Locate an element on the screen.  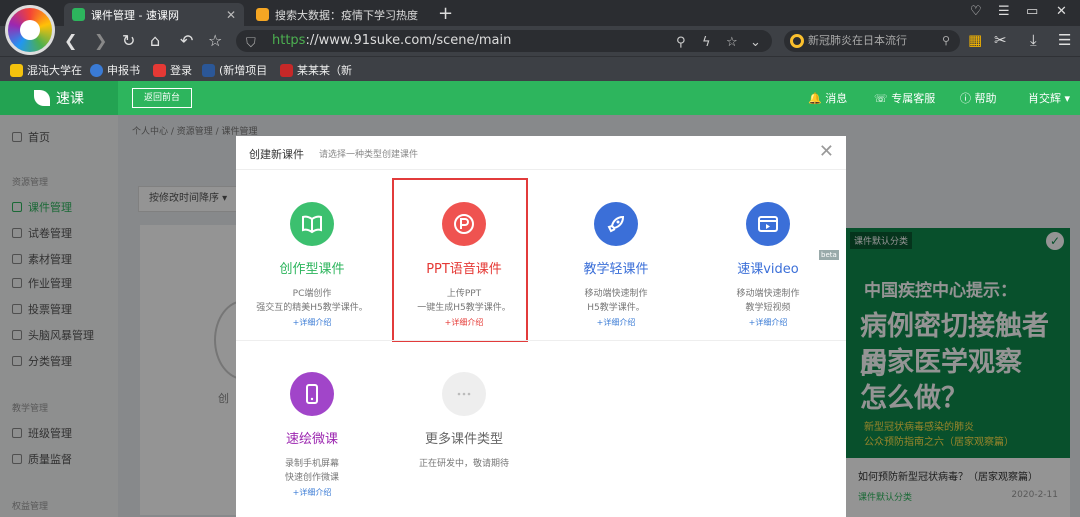
type-name: 创作型课件 is located at coordinates (312, 269).